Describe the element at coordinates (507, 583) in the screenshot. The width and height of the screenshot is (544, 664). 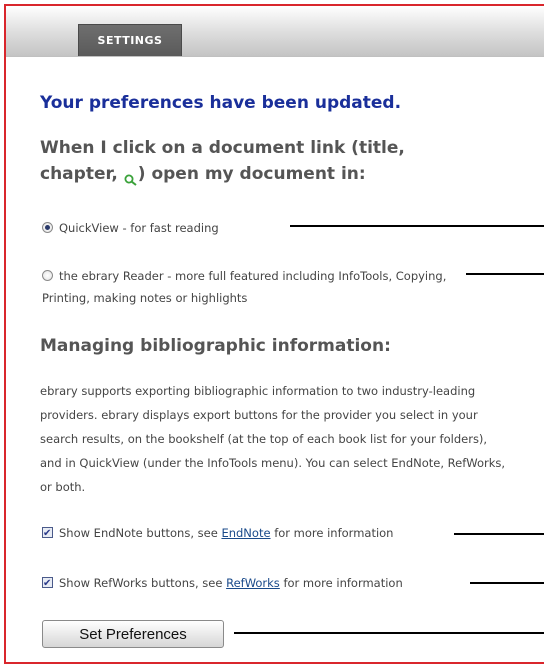
I see `callout-line-refworks` at that location.